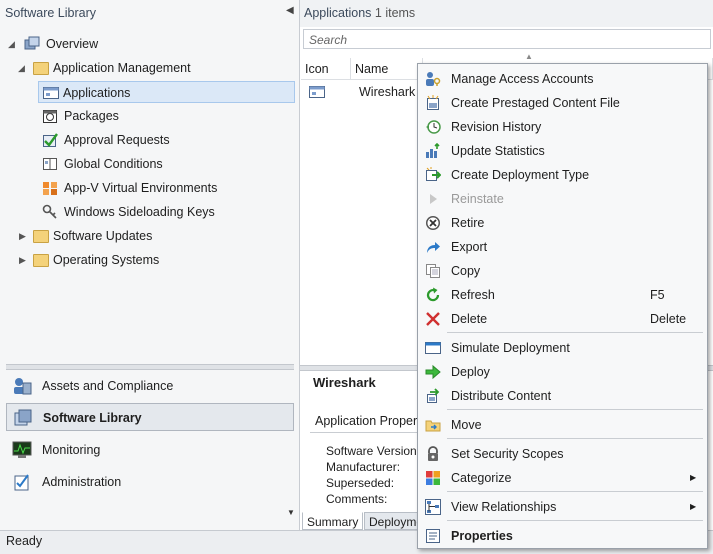  What do you see at coordinates (562, 507) in the screenshot?
I see `menu-item-view-relationships: View Relationships ▶` at bounding box center [562, 507].